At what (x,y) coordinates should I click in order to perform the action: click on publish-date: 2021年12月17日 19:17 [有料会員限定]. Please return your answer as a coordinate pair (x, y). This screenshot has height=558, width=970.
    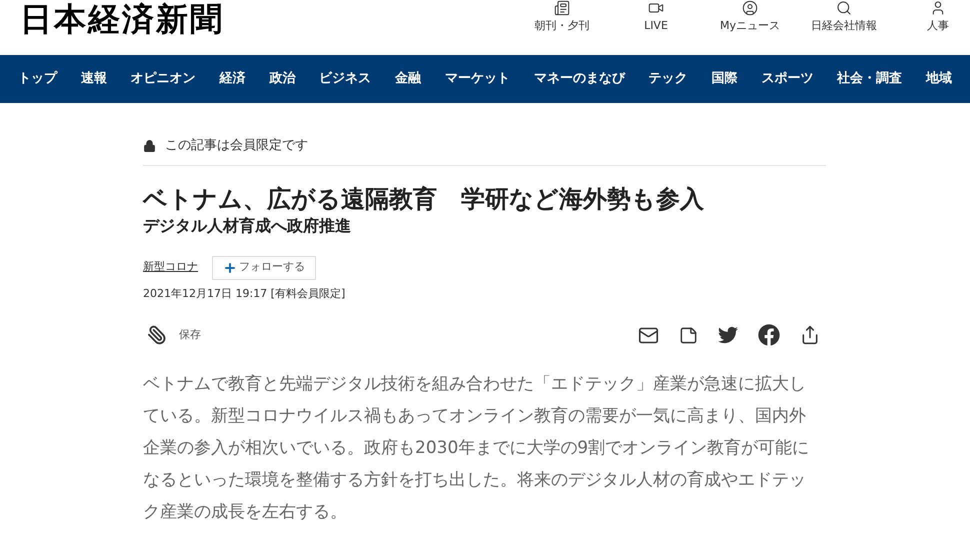
    Looking at the image, I should click on (244, 294).